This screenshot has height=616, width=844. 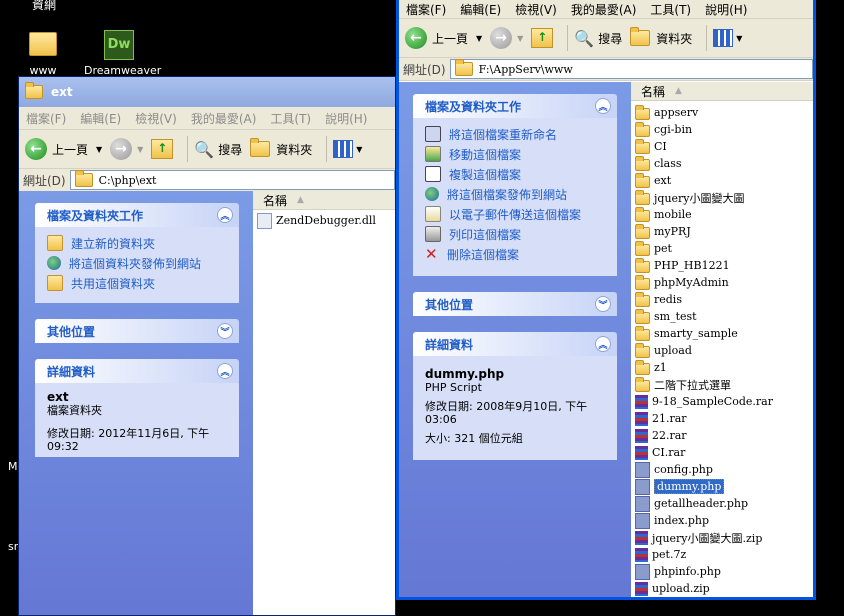 What do you see at coordinates (722, 316) in the screenshot?
I see `file-row: sm_test` at bounding box center [722, 316].